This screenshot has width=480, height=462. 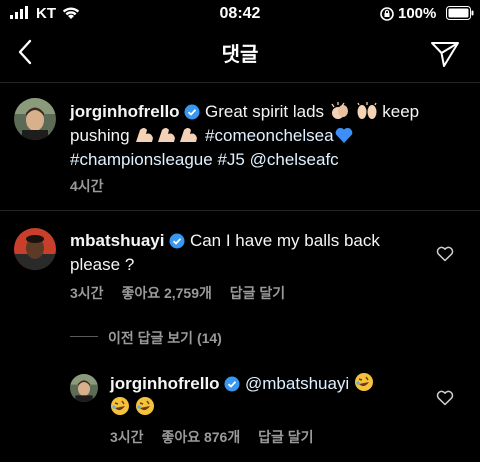 I want to click on reply-time: 3시간, so click(x=127, y=437).